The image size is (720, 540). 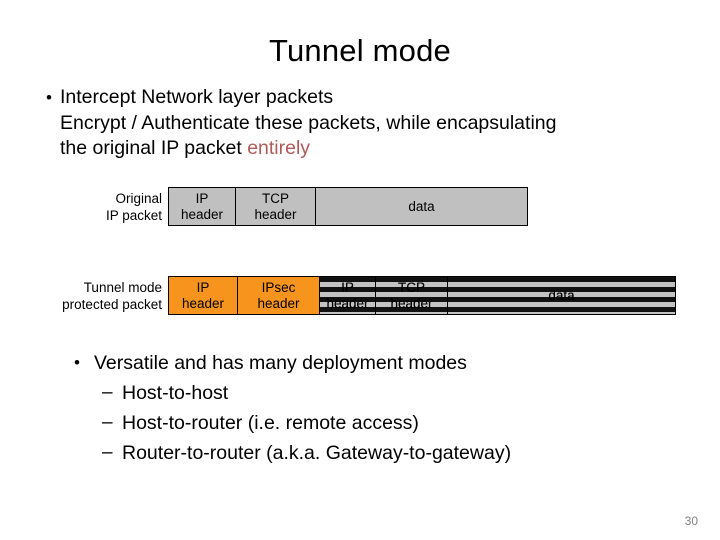 I want to click on packet-bar-original: IP header TCP header data, so click(x=348, y=206).